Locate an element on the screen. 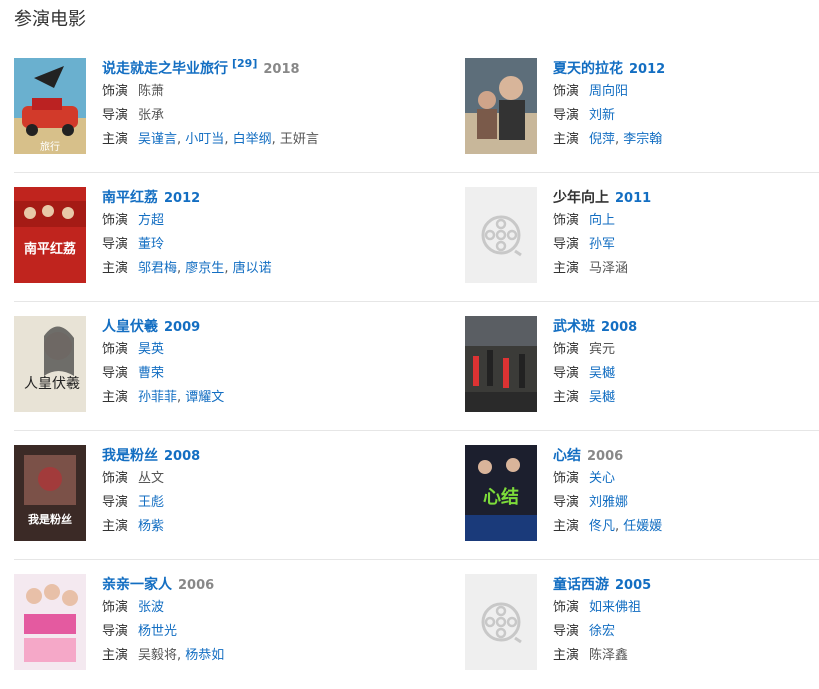 This screenshot has width=819, height=689. director-value: 张承 is located at coordinates (151, 115).